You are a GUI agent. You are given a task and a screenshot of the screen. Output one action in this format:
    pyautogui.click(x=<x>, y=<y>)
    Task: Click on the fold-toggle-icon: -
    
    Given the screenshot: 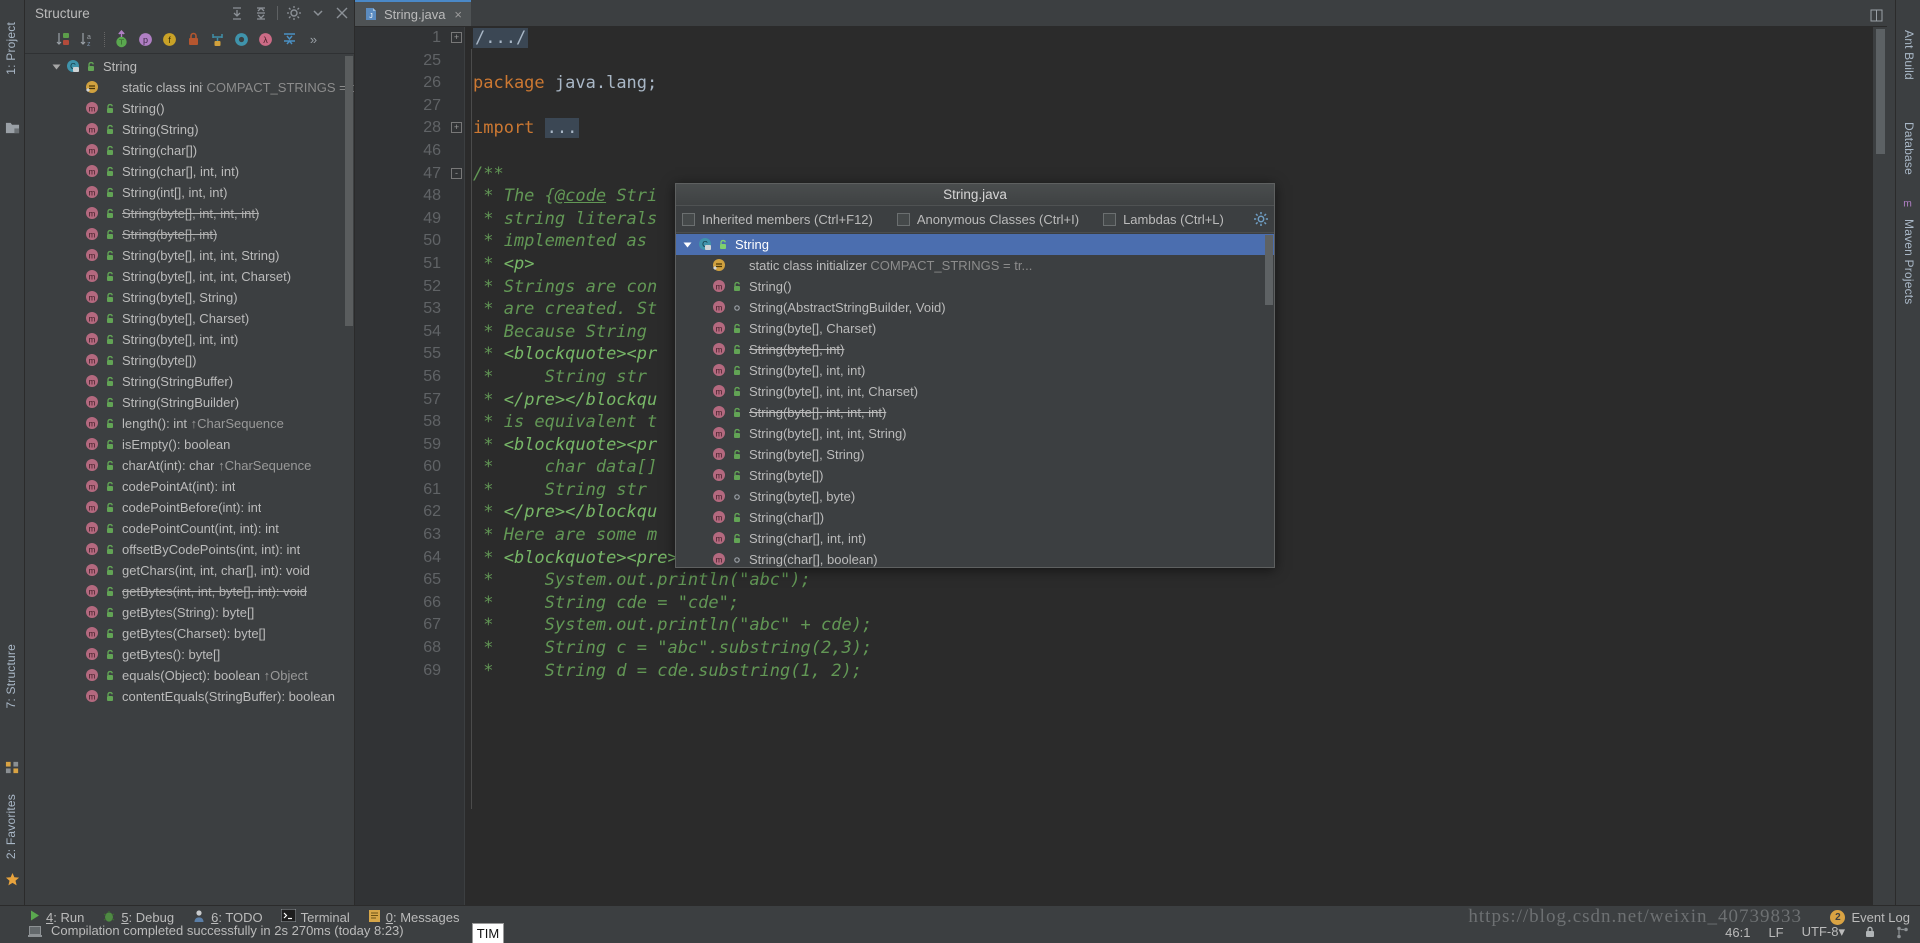 What is the action you would take?
    pyautogui.click(x=456, y=173)
    